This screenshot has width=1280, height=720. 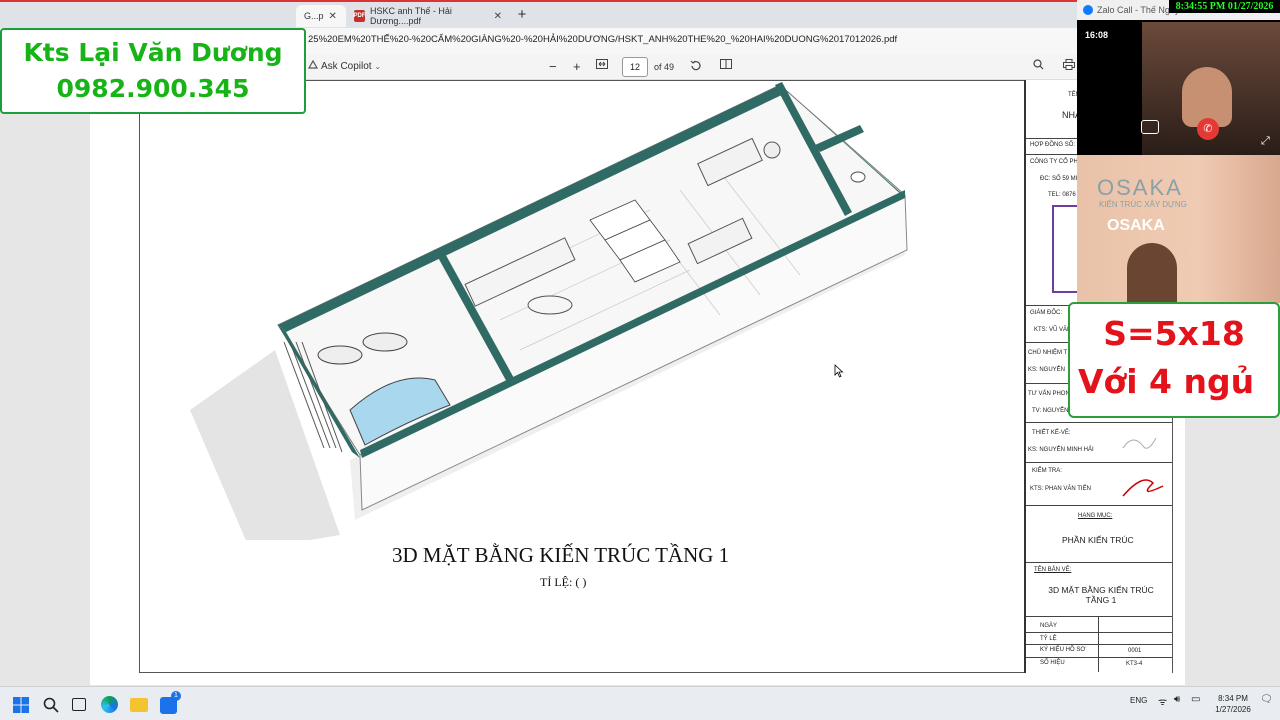 What do you see at coordinates (1208, 129) in the screenshot?
I see `end-call-icon: ✆` at bounding box center [1208, 129].